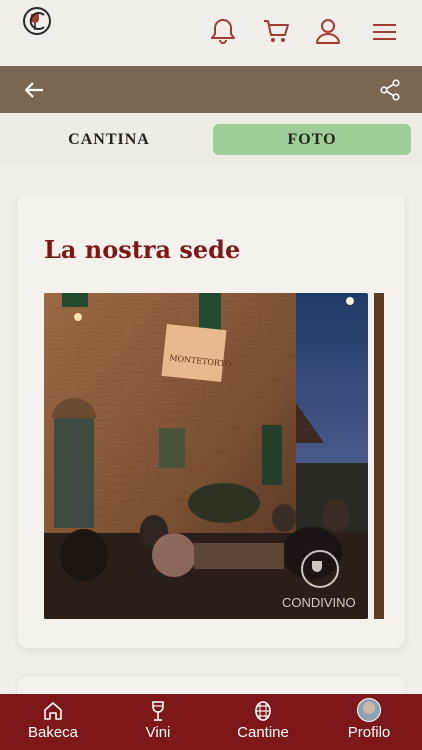 This screenshot has width=422, height=750. I want to click on photo-watermark: CONDIVINO, so click(319, 602).